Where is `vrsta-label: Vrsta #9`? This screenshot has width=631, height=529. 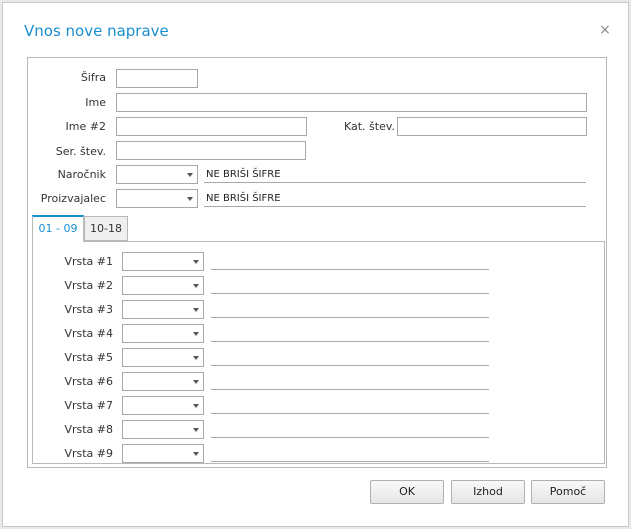
vrsta-label: Vrsta #9 is located at coordinates (88, 453).